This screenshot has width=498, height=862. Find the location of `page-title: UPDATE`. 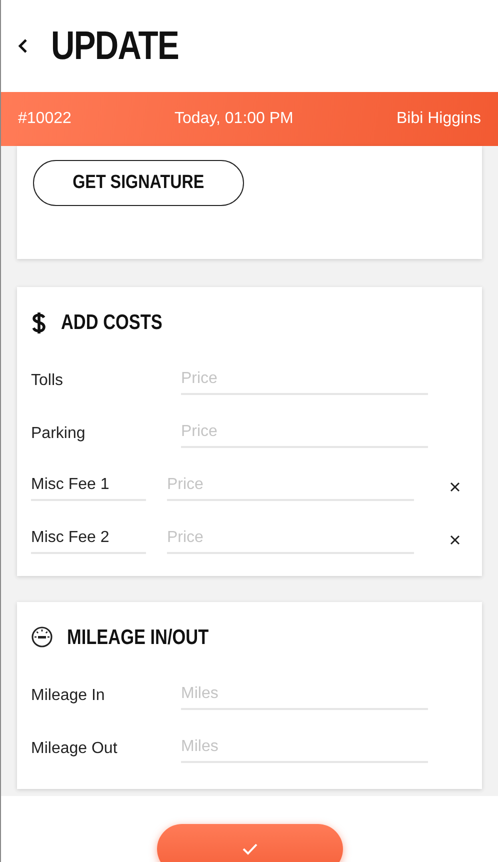

page-title: UPDATE is located at coordinates (114, 46).